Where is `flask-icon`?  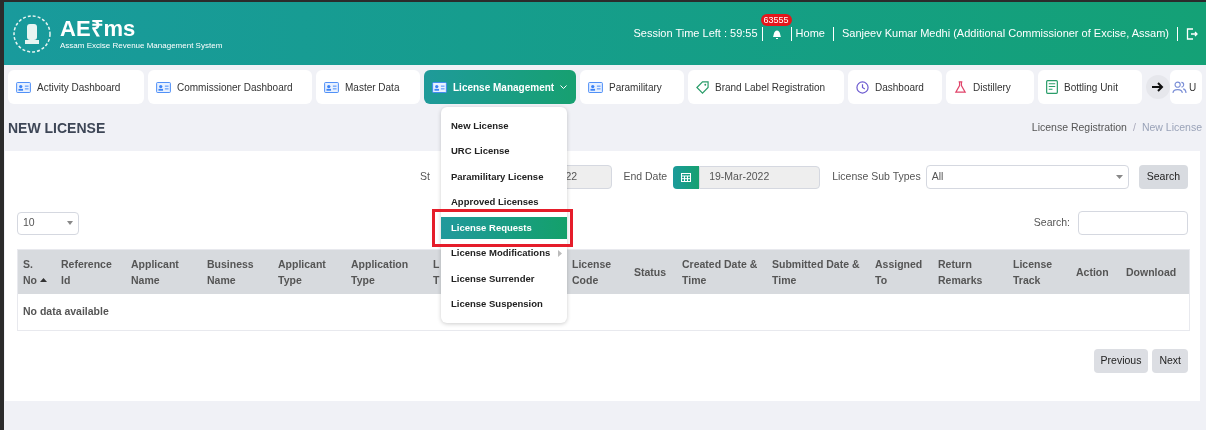 flask-icon is located at coordinates (960, 87).